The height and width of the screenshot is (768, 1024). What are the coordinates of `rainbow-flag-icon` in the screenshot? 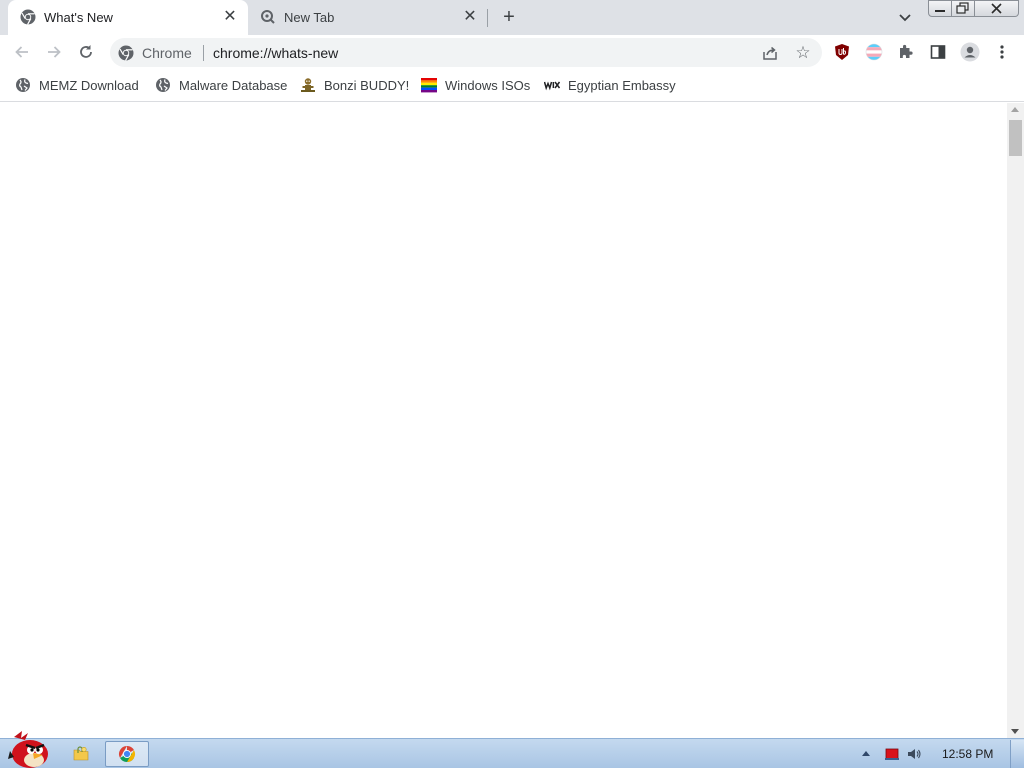 It's located at (429, 85).